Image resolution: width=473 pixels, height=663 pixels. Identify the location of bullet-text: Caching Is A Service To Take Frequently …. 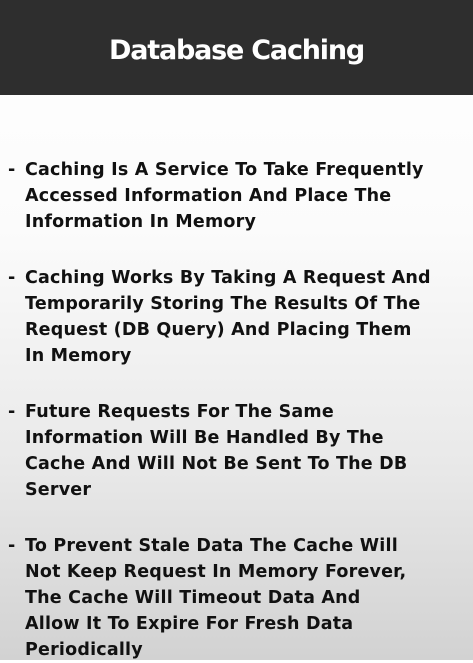
(247, 196).